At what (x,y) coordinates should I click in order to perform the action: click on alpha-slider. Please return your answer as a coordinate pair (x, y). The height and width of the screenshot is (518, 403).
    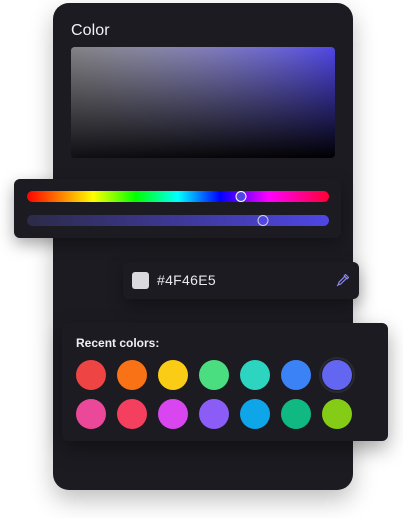
    Looking at the image, I should click on (178, 220).